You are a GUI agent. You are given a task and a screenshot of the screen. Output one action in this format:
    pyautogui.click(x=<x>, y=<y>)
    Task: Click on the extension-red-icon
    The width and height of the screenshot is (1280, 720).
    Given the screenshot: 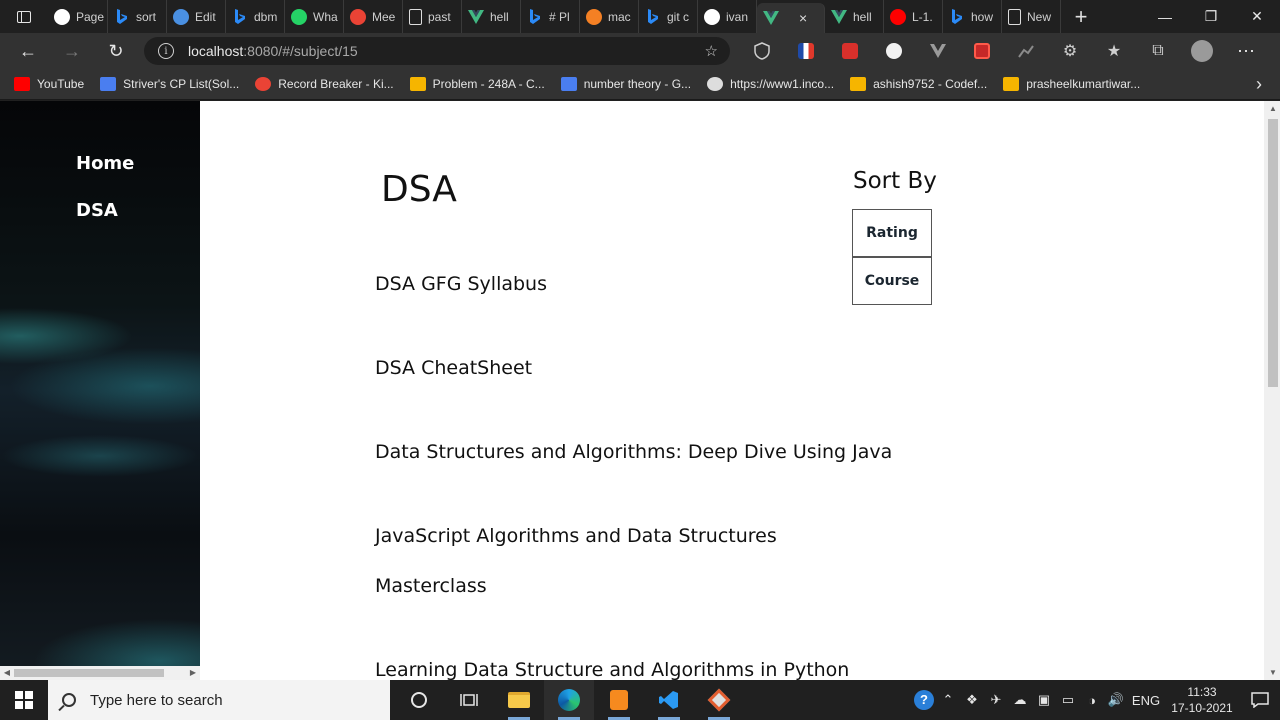 What is the action you would take?
    pyautogui.click(x=982, y=51)
    